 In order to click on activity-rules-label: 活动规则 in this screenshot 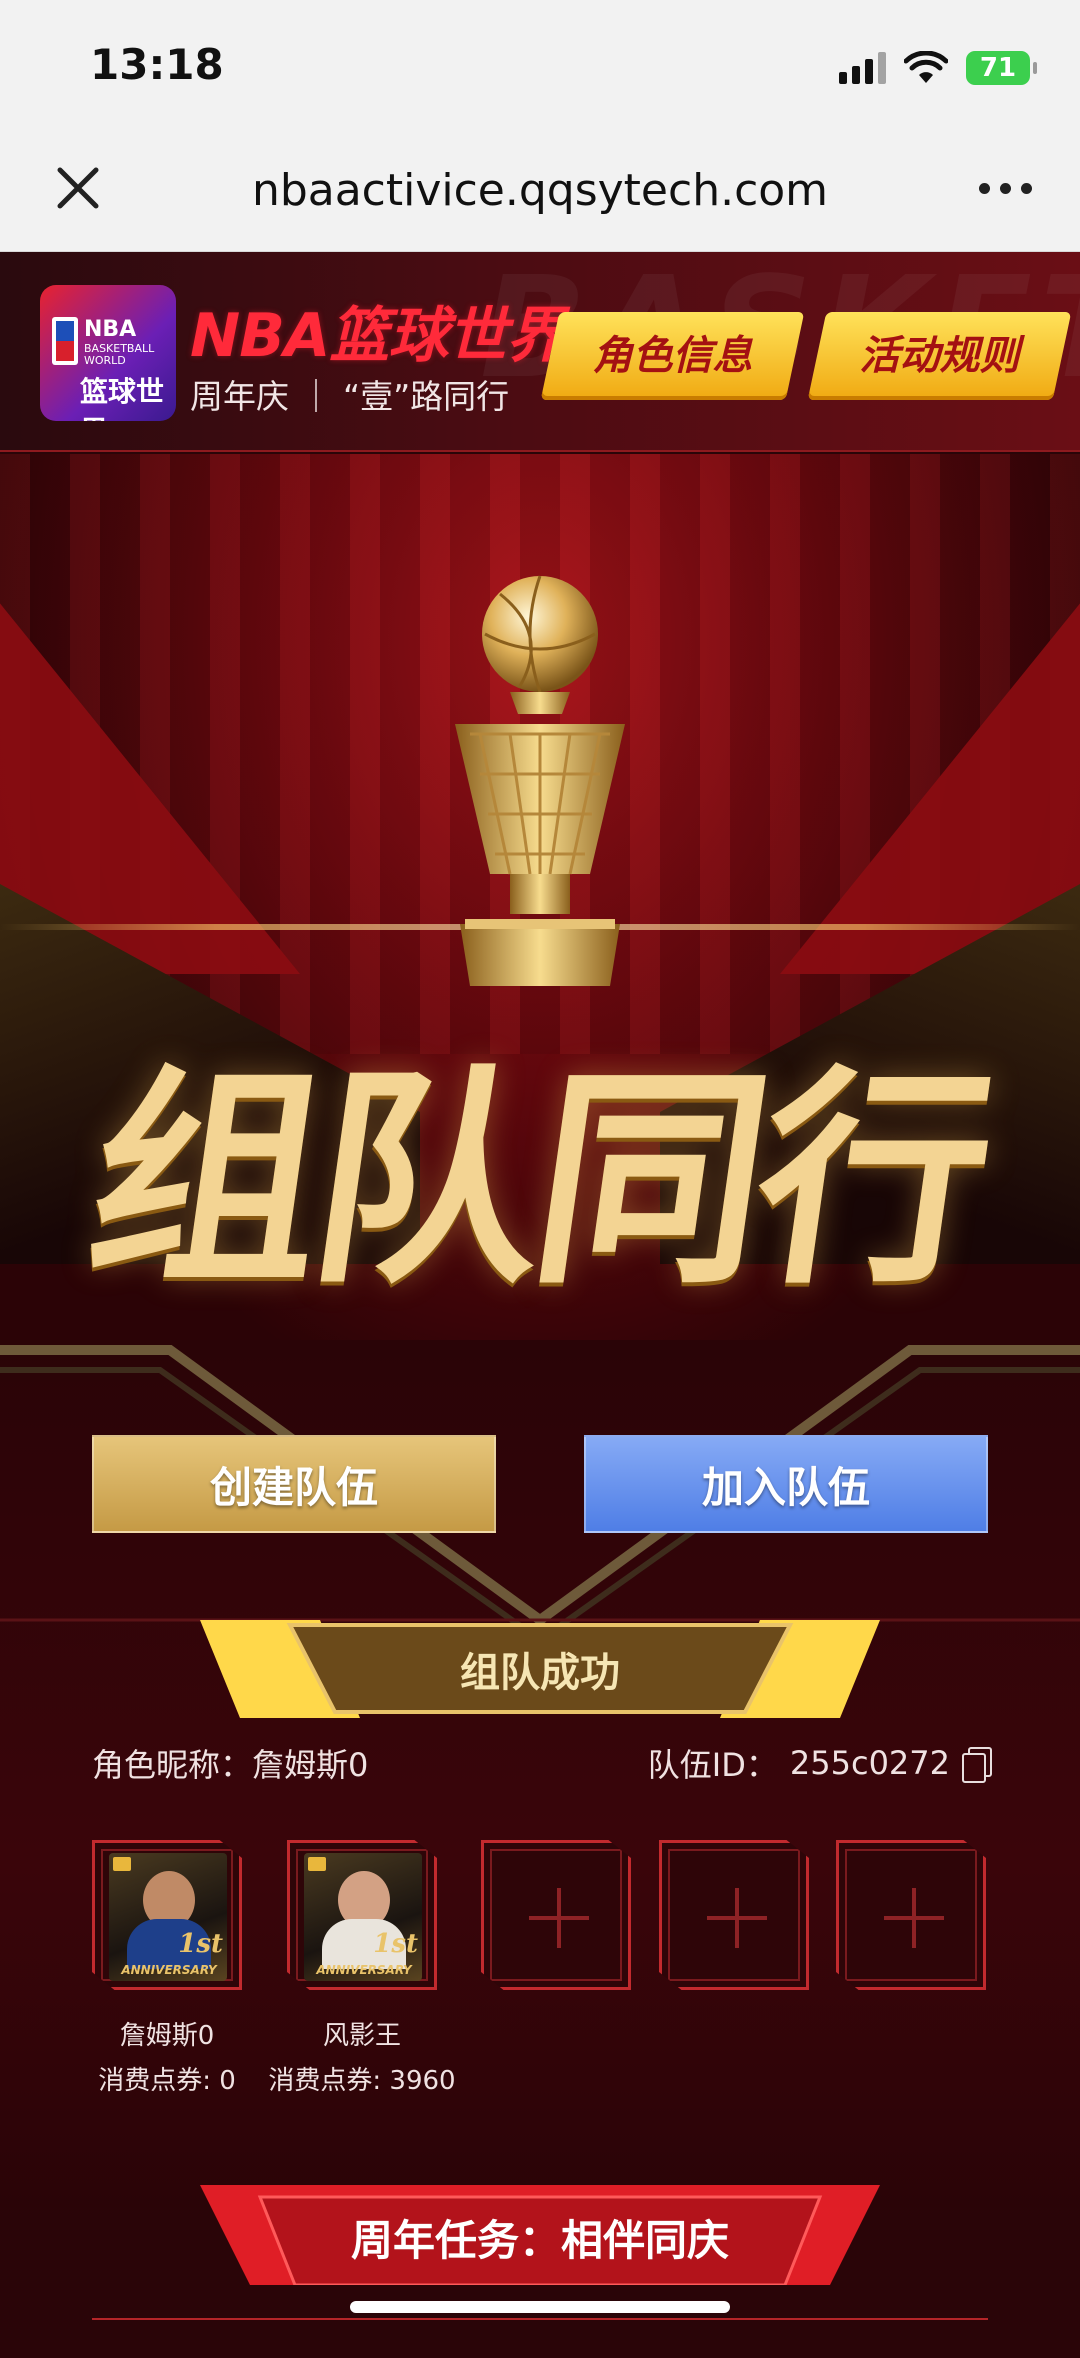, I will do `click(939, 356)`.